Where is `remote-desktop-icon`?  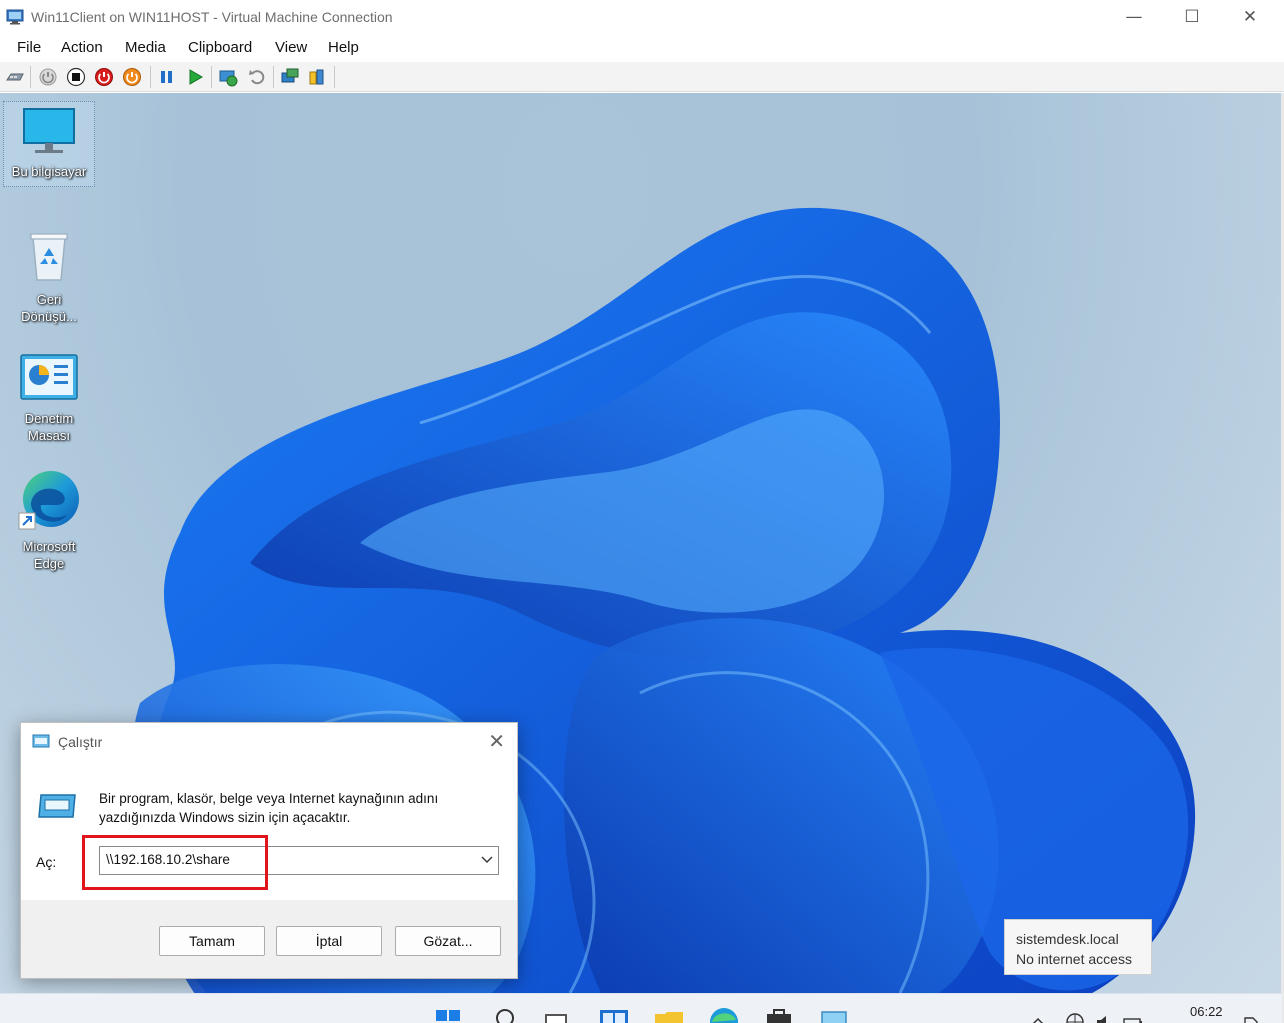
remote-desktop-icon is located at coordinates (834, 1014).